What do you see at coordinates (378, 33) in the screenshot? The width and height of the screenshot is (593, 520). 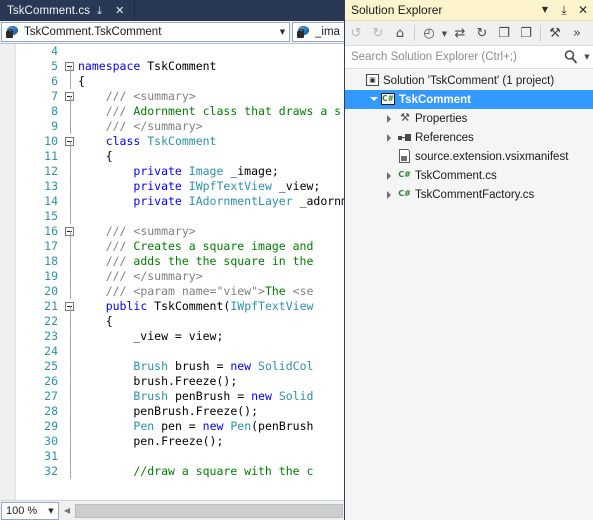 I see `navigate-forward-button: ↻` at bounding box center [378, 33].